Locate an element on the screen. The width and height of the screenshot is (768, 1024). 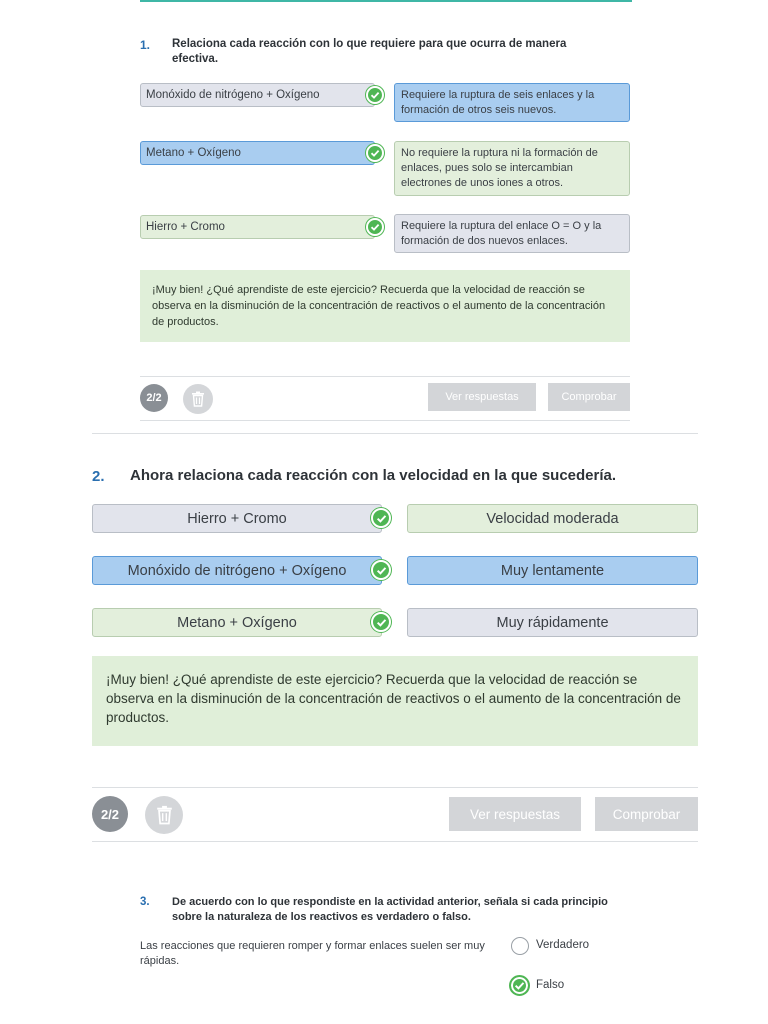
q1-divider-top is located at coordinates (385, 376).